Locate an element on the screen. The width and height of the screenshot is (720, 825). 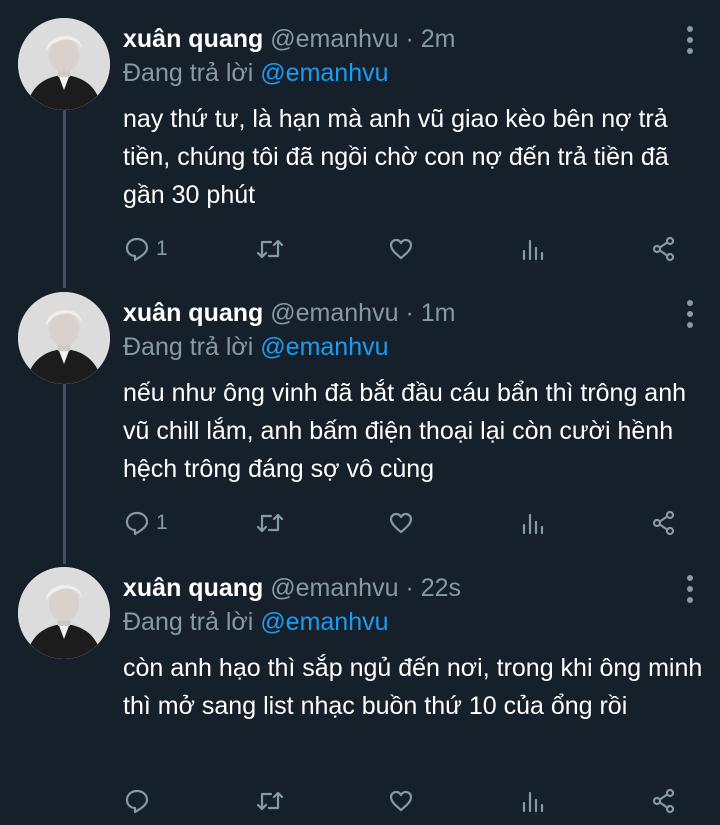
reply-button is located at coordinates (140, 801).